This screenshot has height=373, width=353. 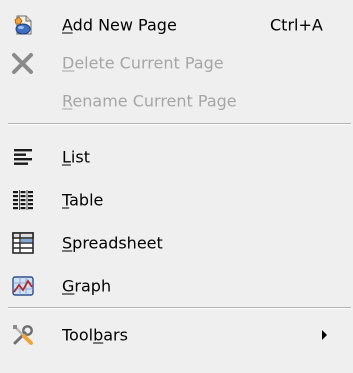 What do you see at coordinates (176, 286) in the screenshot?
I see `menu-item-graph: Graph` at bounding box center [176, 286].